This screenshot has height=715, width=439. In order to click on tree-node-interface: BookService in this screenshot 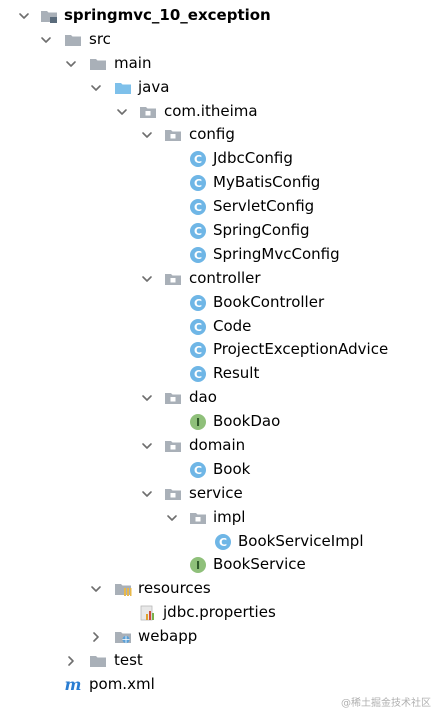, I will do `click(219, 565)`.